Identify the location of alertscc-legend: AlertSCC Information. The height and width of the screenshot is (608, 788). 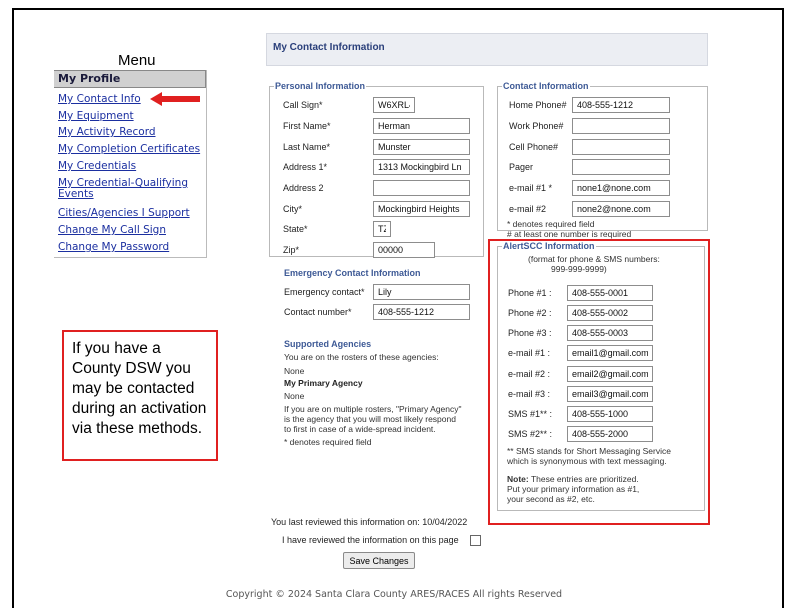
(549, 246).